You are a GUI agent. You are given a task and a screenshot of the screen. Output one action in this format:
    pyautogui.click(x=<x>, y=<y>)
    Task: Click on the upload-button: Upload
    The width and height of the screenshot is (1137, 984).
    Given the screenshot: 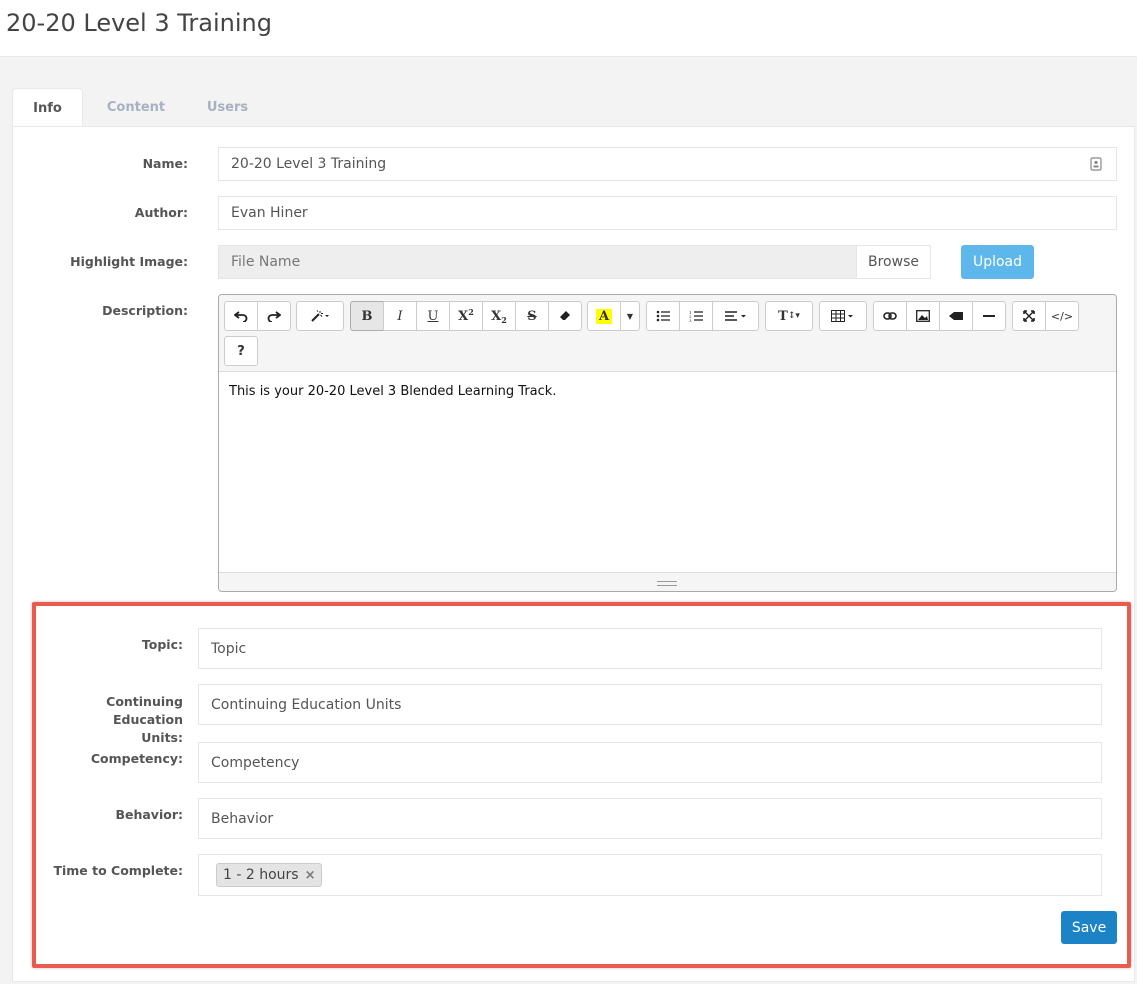 What is the action you would take?
    pyautogui.click(x=997, y=262)
    